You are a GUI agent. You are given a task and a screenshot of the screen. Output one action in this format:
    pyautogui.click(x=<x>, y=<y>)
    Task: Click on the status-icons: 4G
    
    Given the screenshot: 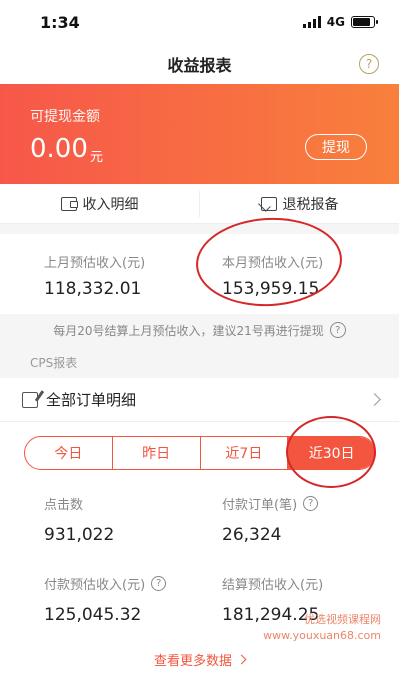 What is the action you would take?
    pyautogui.click(x=340, y=22)
    